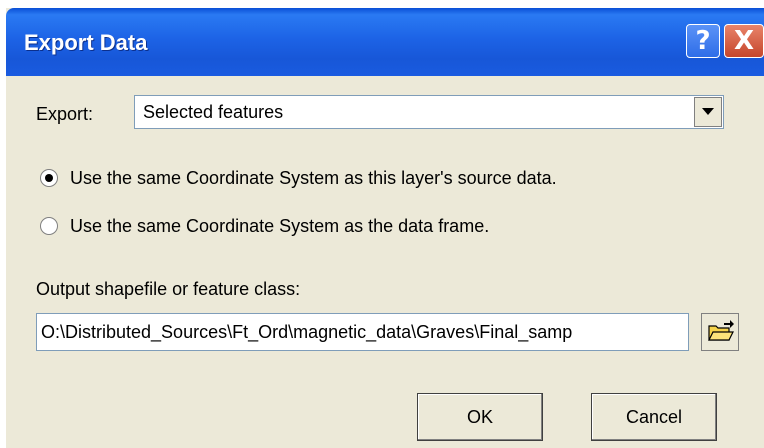 Image resolution: width=764 pixels, height=448 pixels. I want to click on export-dropdown: Selected features, so click(429, 112).